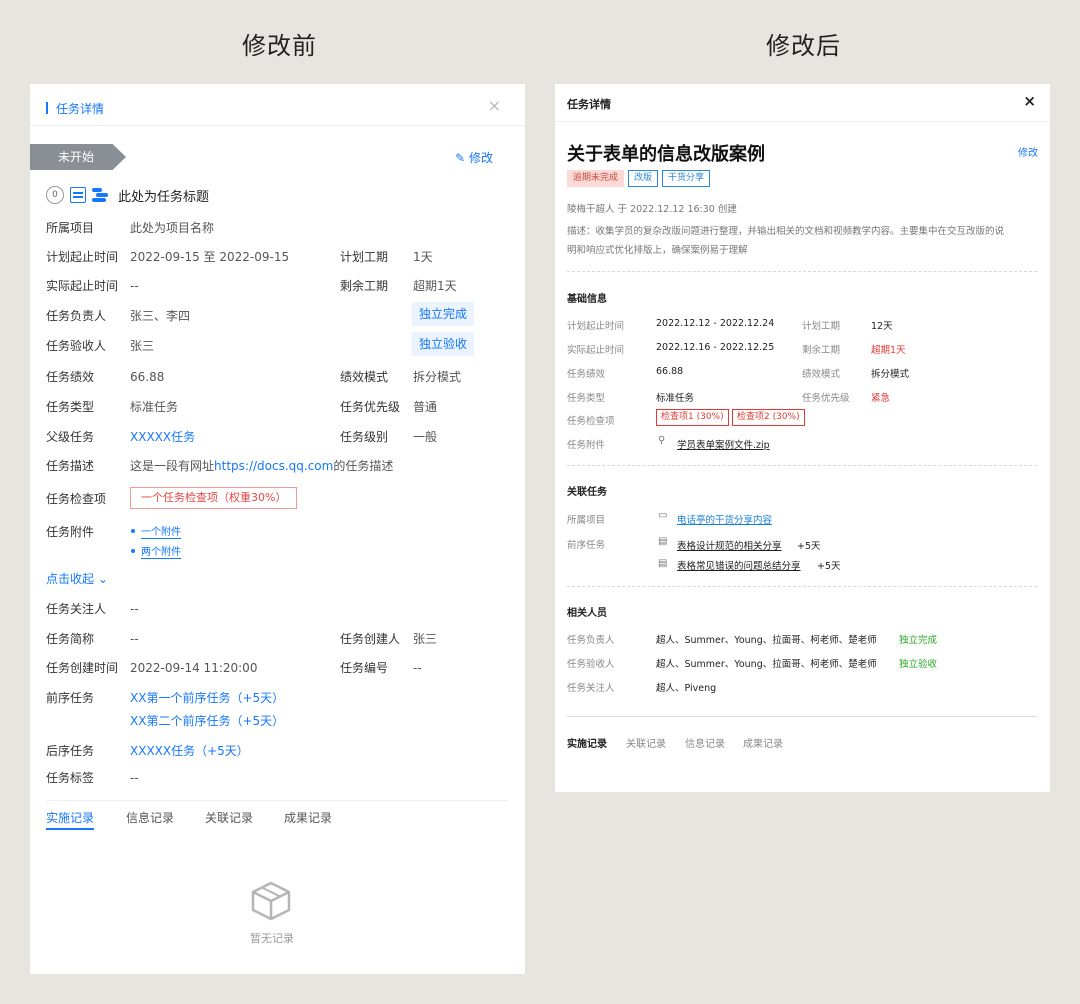 Image resolution: width=1080 pixels, height=1004 pixels. What do you see at coordinates (55, 195) in the screenshot?
I see `progress-circle-icon: 0` at bounding box center [55, 195].